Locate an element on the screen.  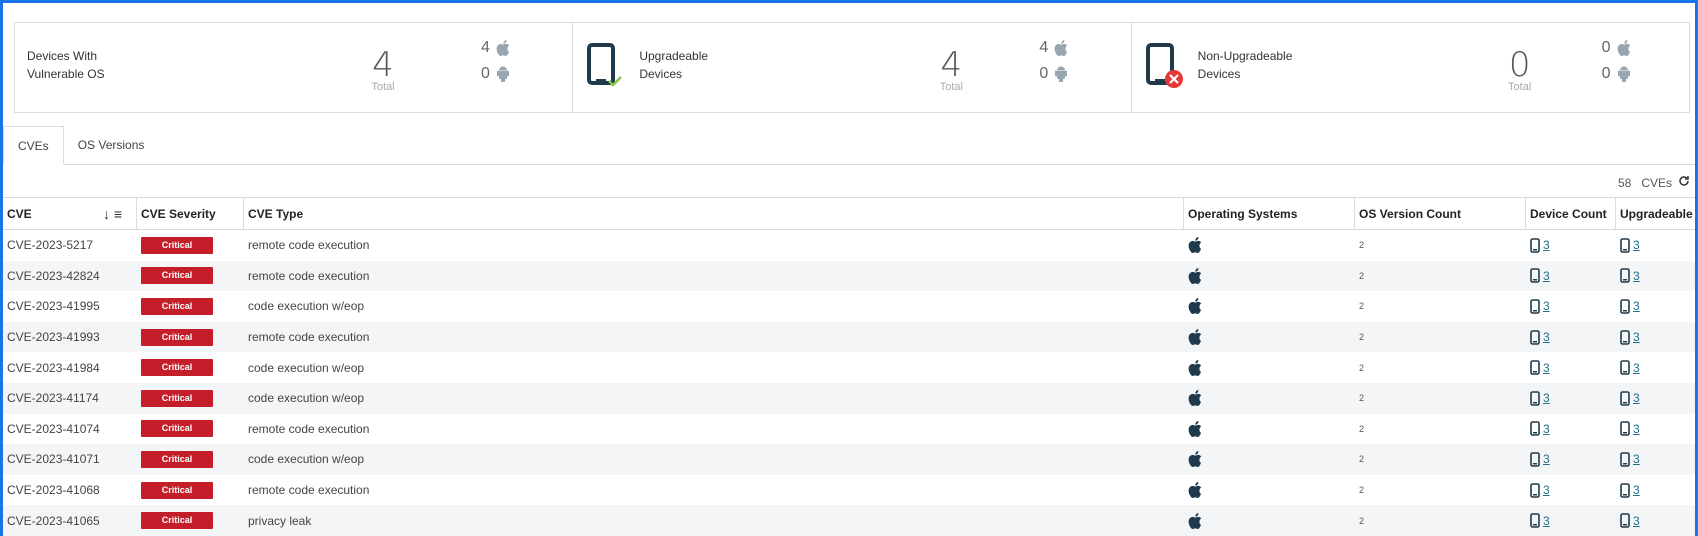
cve-id: CVE-2023-41984 is located at coordinates (70, 368).